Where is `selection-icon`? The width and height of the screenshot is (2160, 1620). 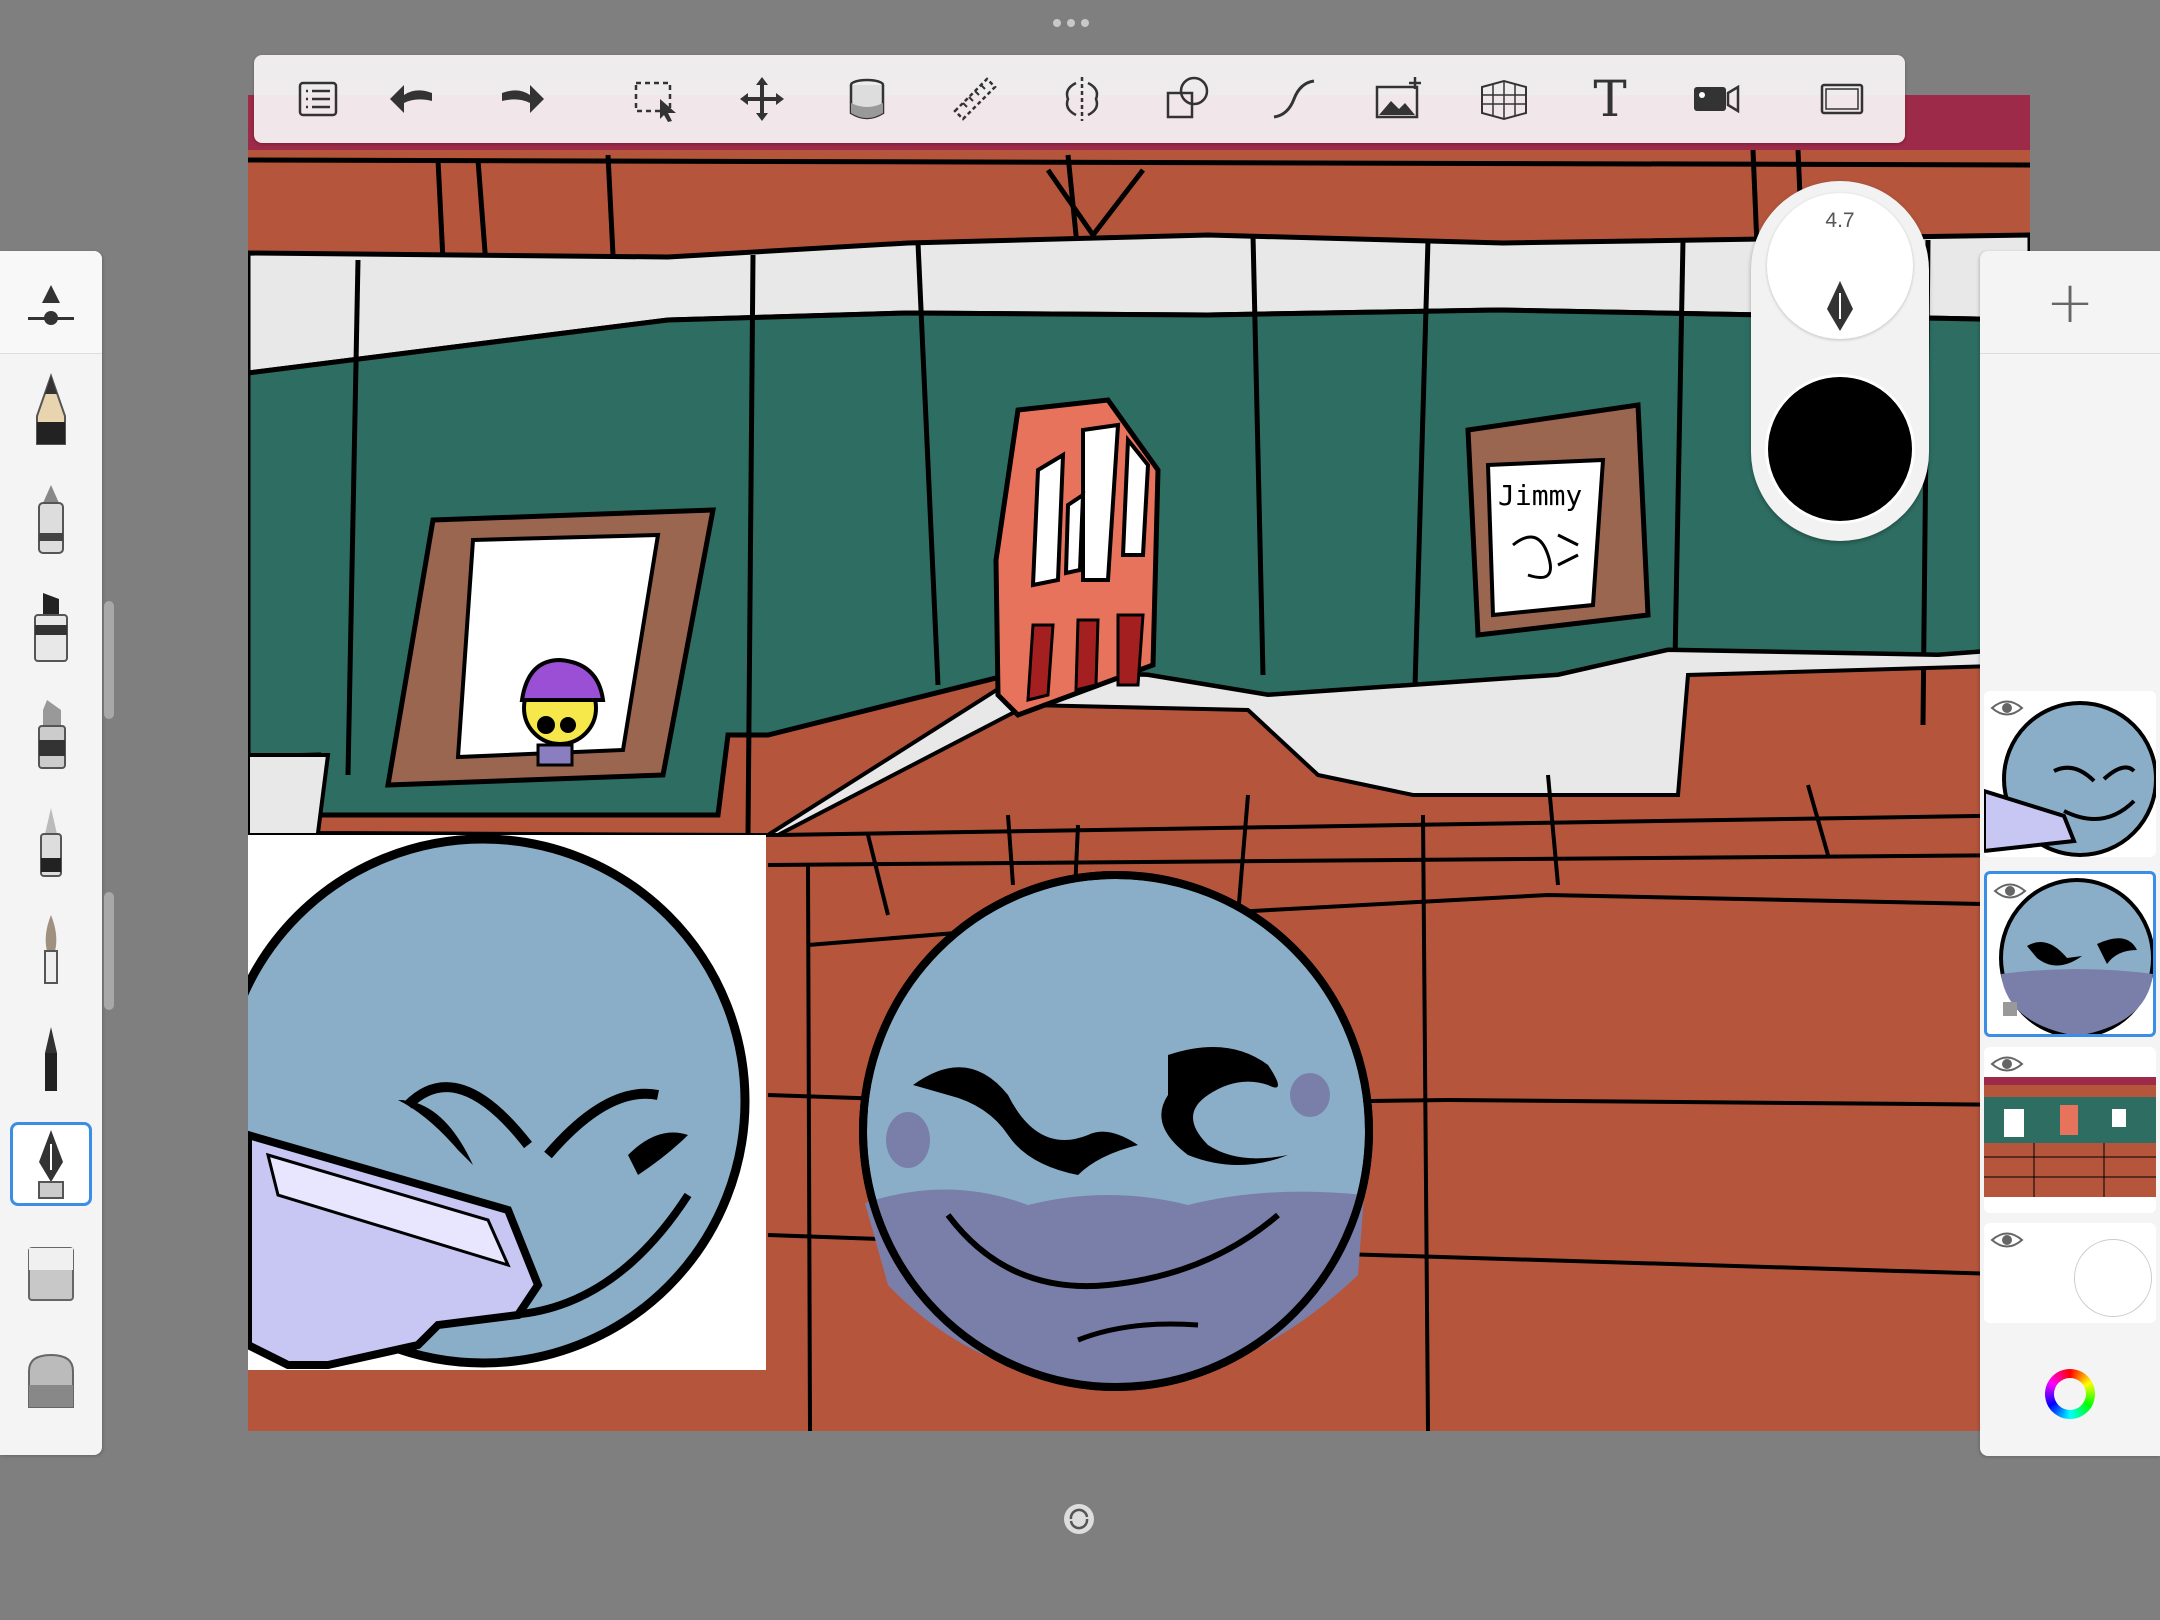
selection-icon is located at coordinates (655, 101).